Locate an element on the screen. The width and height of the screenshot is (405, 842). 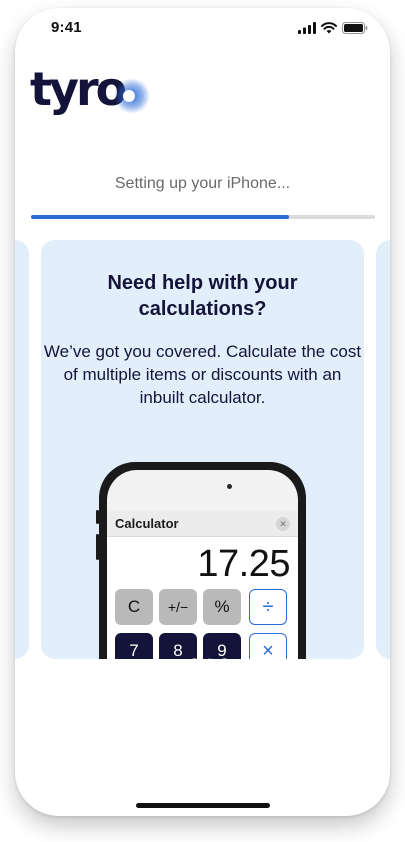
battery-icon is located at coordinates (355, 28).